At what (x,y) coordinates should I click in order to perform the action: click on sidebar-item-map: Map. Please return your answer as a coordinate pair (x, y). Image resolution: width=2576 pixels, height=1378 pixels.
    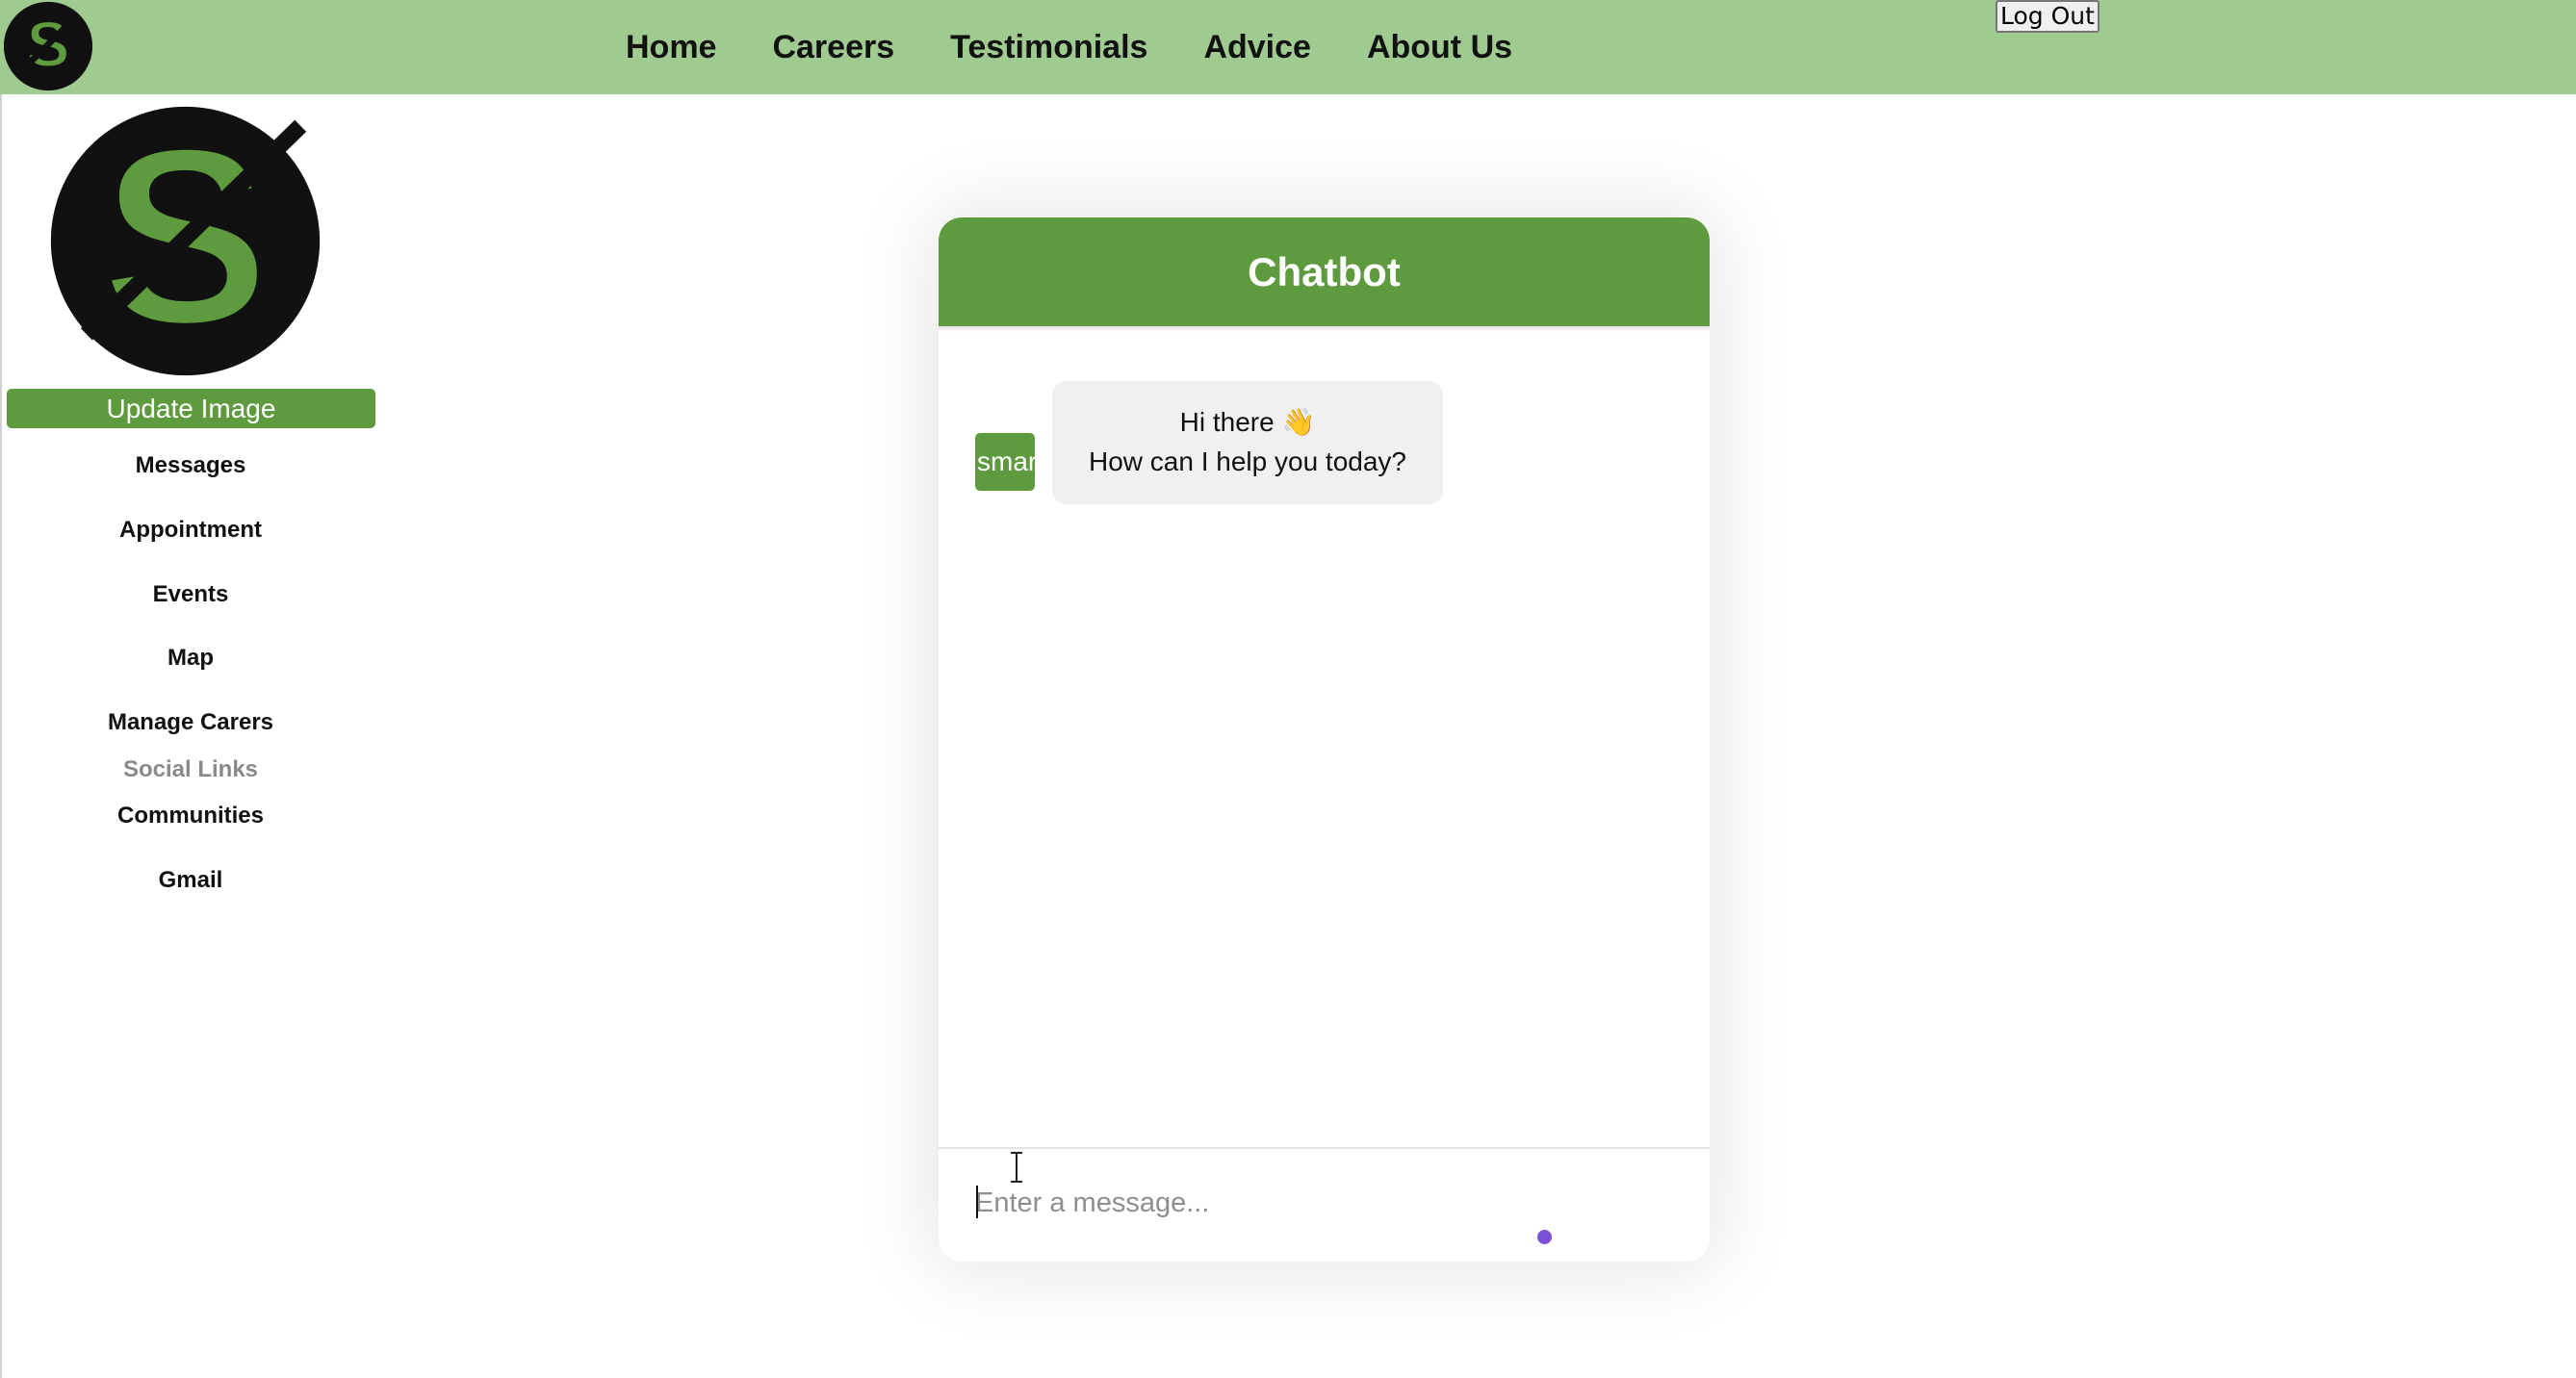
    Looking at the image, I should click on (191, 658).